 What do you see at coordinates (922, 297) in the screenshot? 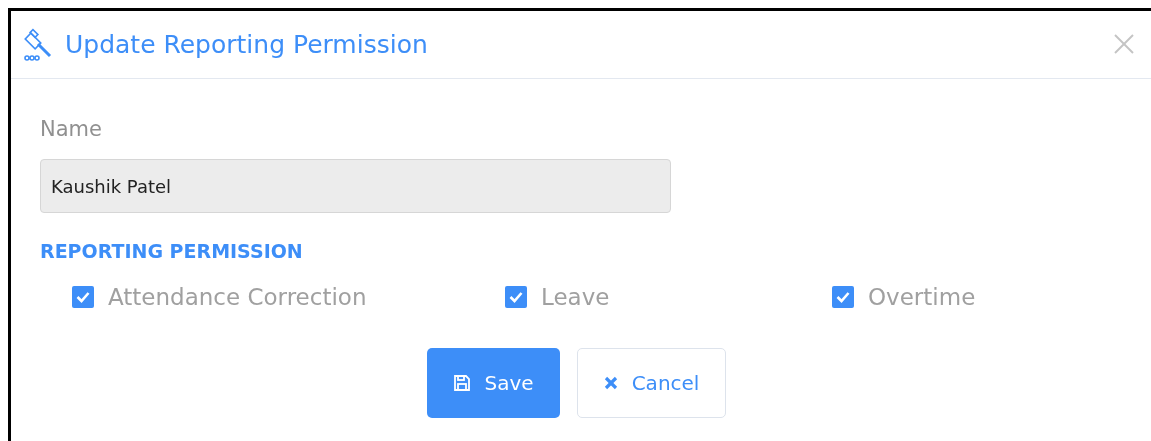
I see `checkbox-label: Overtime` at bounding box center [922, 297].